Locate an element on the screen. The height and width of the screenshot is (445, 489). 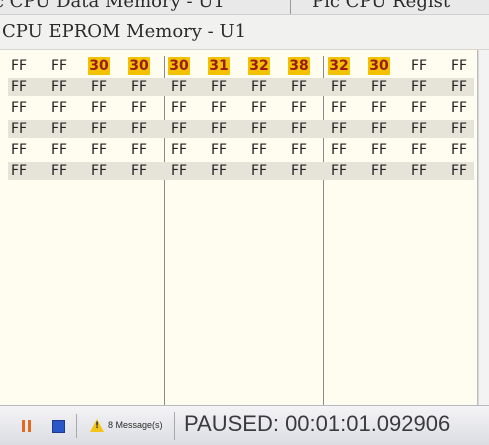
warning-icon: ! is located at coordinates (97, 425).